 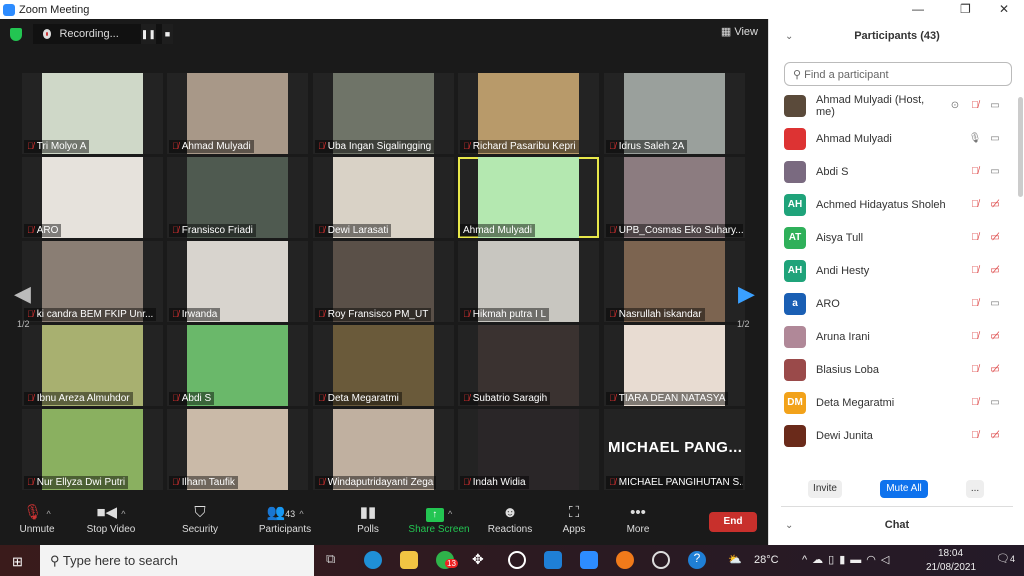 What do you see at coordinates (918, 9) in the screenshot?
I see `minimize-button: —` at bounding box center [918, 9].